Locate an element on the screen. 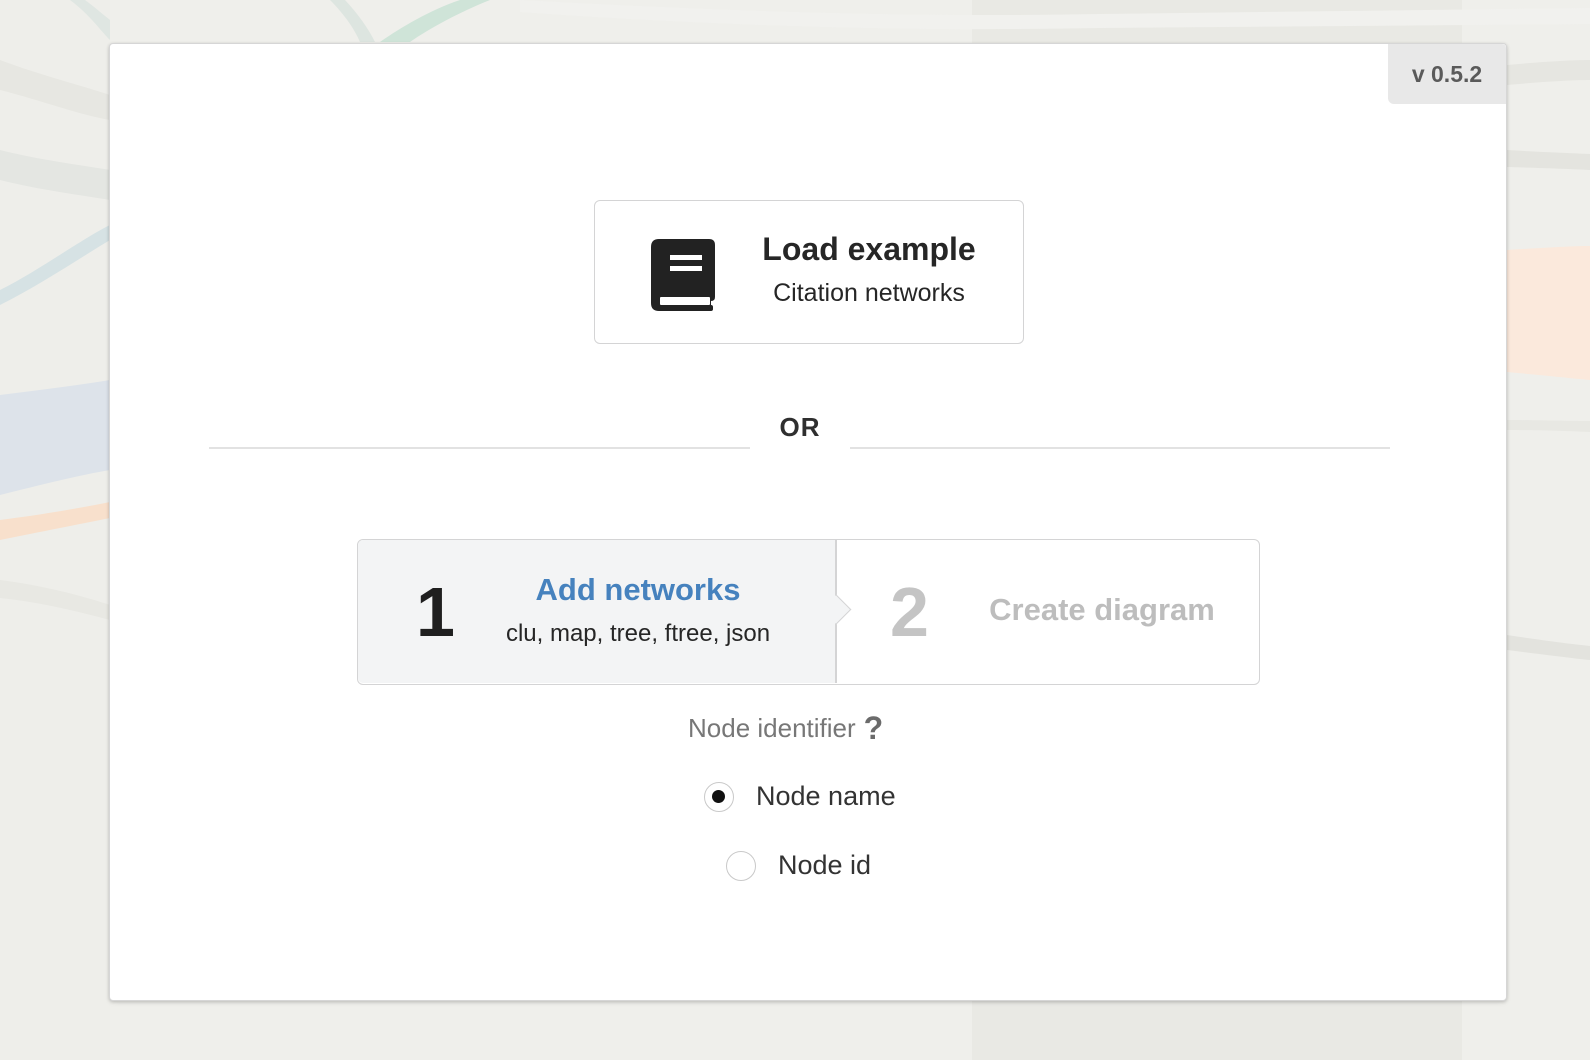 The width and height of the screenshot is (1590, 1060). load-example-subtitle: Citation networks is located at coordinates (869, 293).